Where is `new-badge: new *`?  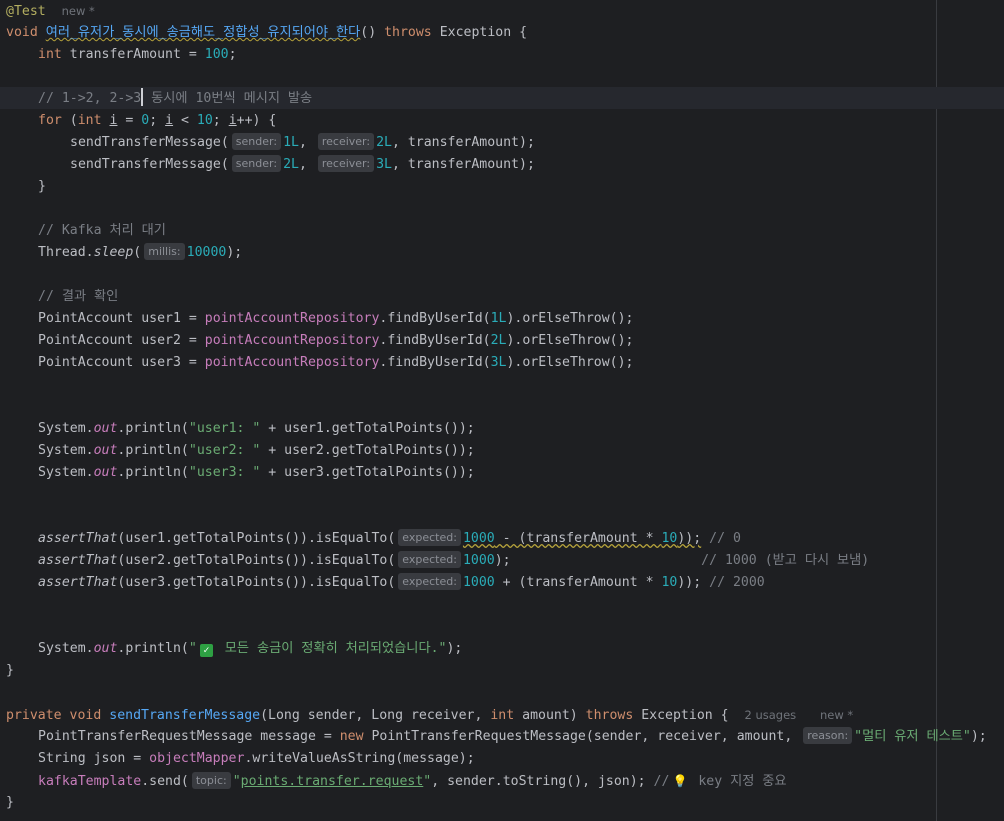
new-badge: new * is located at coordinates (836, 715).